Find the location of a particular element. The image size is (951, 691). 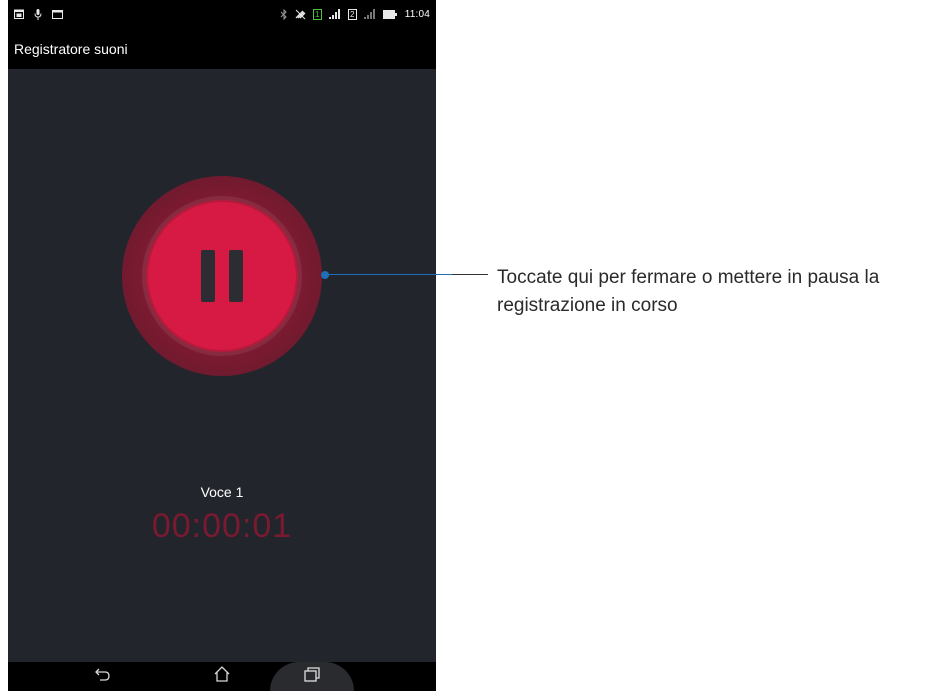

status-bar: 1 2 11:04 is located at coordinates (222, 14).